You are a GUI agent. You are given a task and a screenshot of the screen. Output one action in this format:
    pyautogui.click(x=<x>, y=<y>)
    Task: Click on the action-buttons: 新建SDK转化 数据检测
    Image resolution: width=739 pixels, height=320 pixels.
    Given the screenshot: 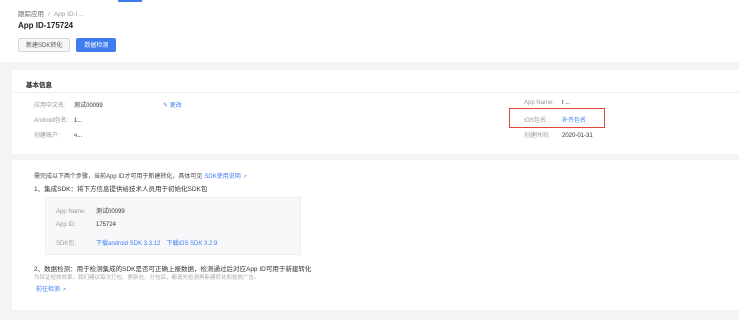 What is the action you would take?
    pyautogui.click(x=67, y=45)
    